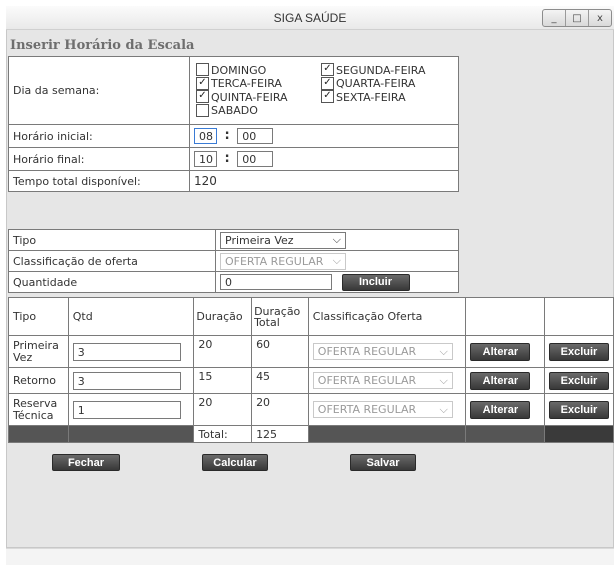 Image resolution: width=614 pixels, height=565 pixels. Describe the element at coordinates (311, 434) in the screenshot. I see `footer-row: Total: 125` at that location.